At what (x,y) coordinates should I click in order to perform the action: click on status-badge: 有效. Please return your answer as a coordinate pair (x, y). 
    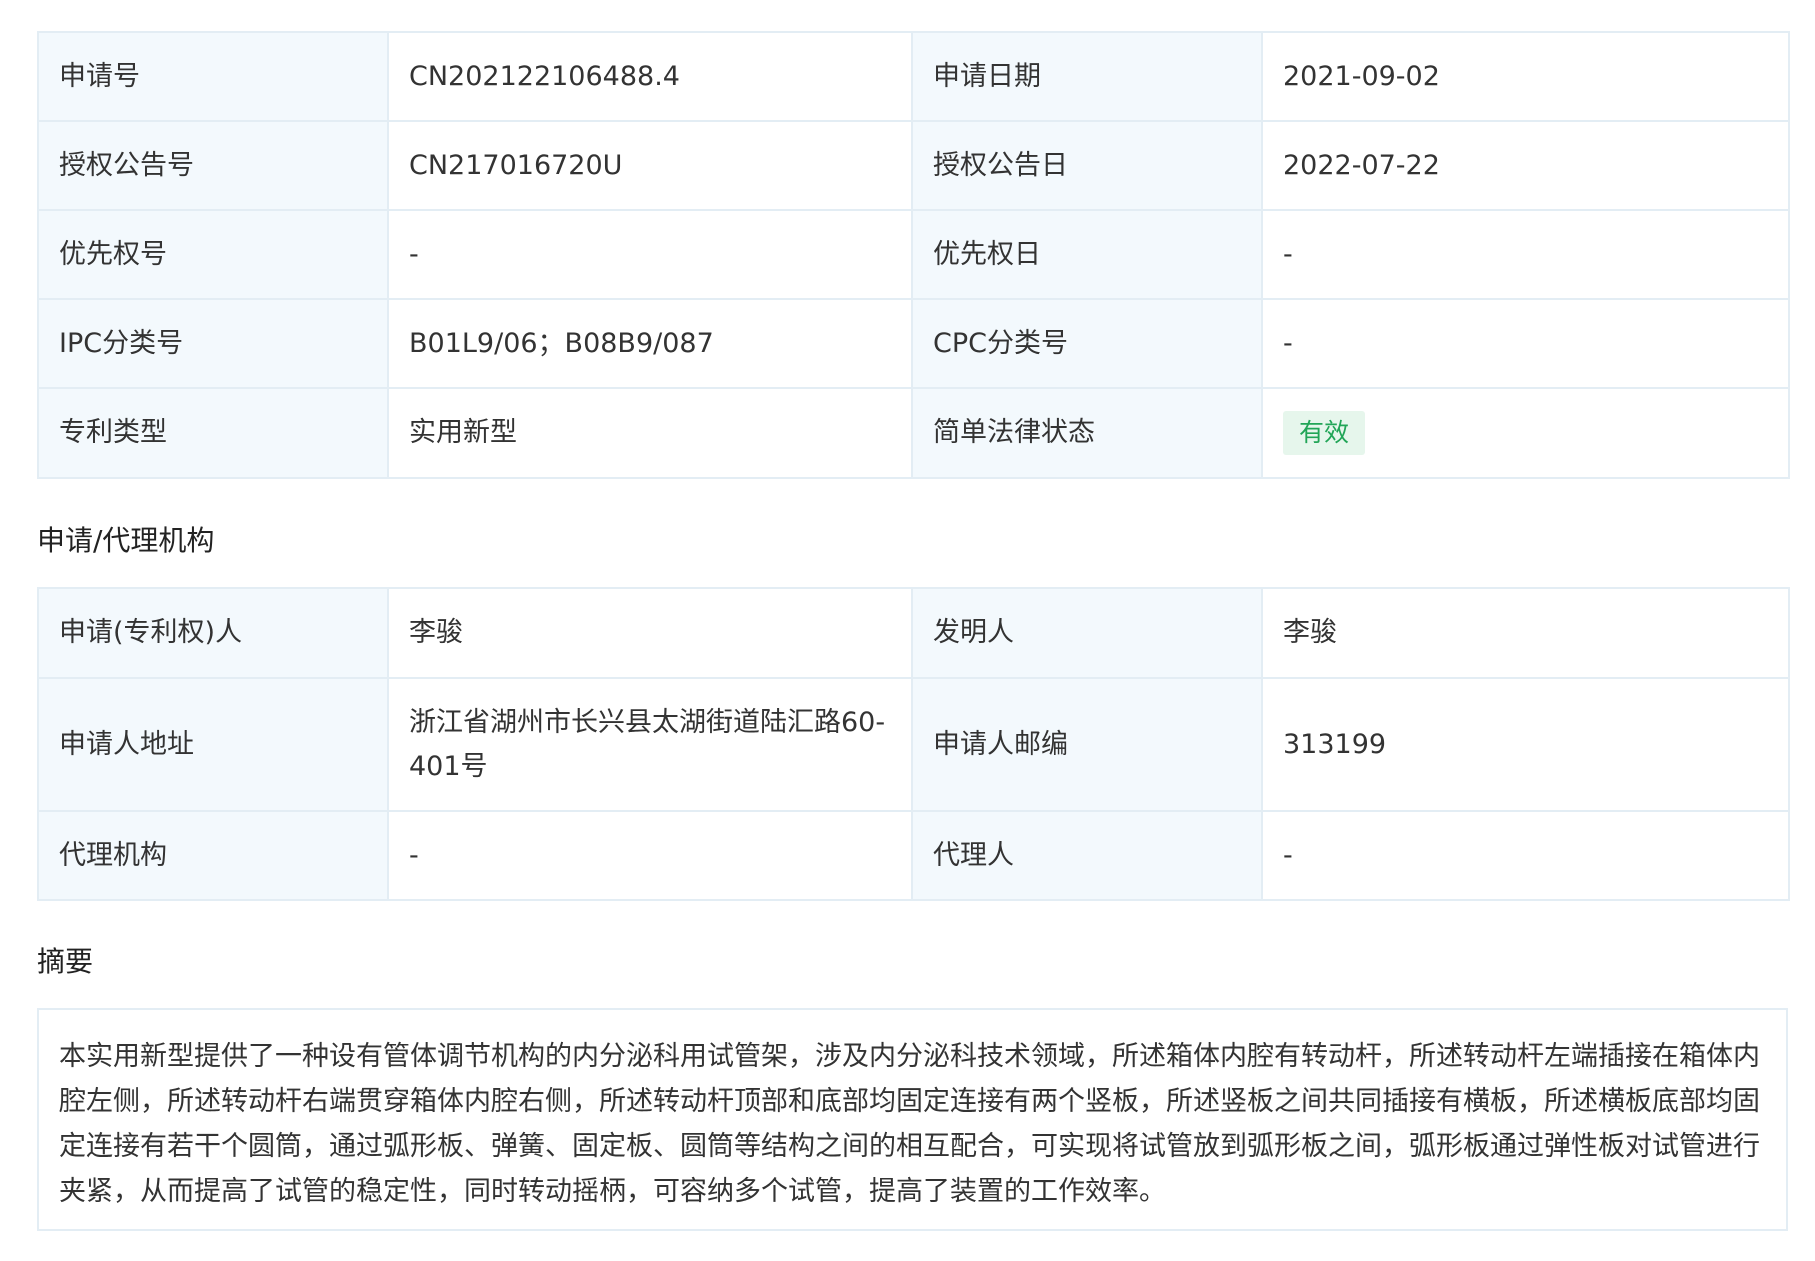
    Looking at the image, I should click on (1324, 433).